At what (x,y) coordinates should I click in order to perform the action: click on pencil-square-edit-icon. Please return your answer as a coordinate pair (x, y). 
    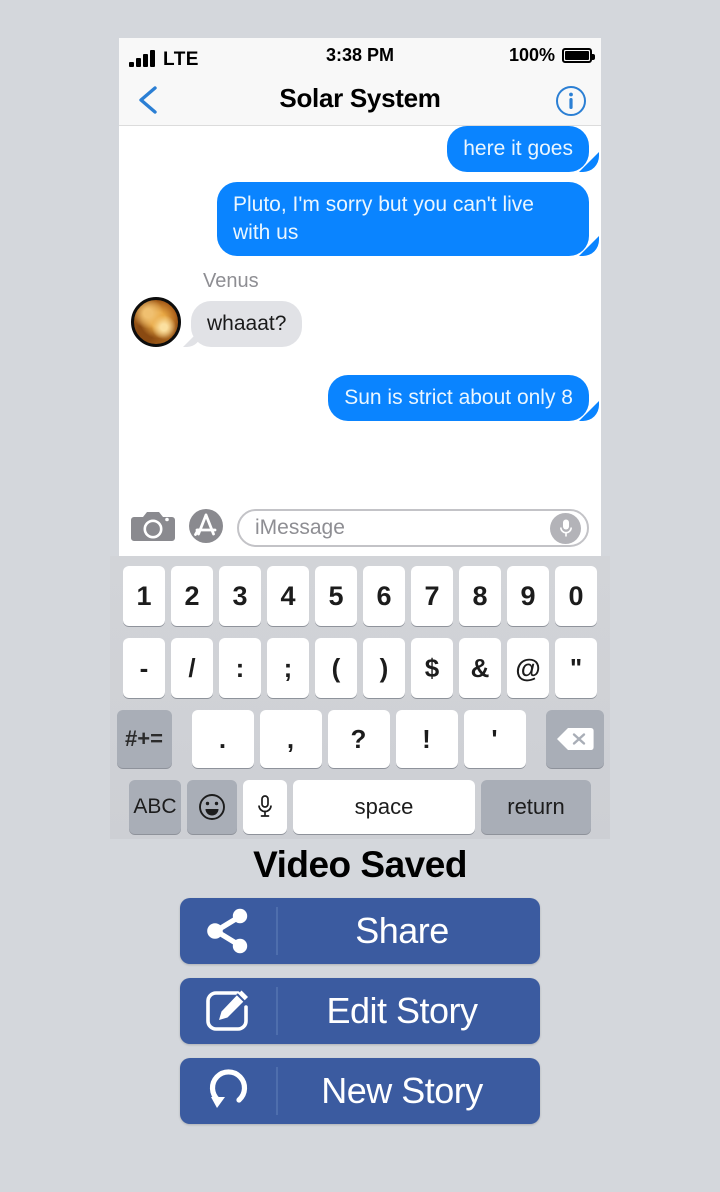
    Looking at the image, I should click on (229, 1011).